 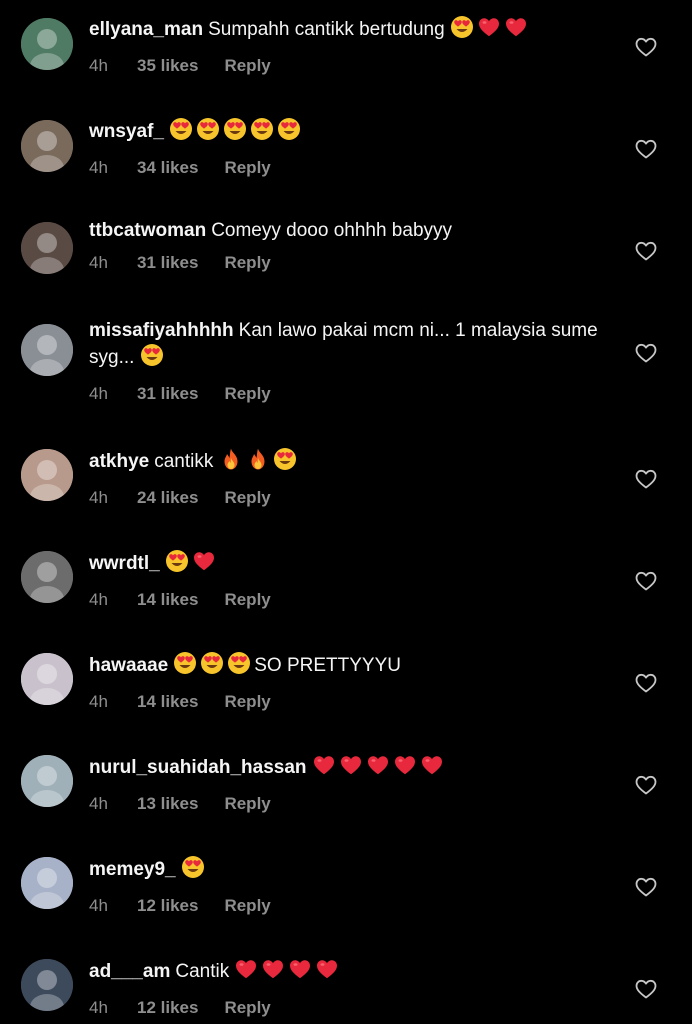 What do you see at coordinates (349, 498) in the screenshot?
I see `comment-meta: 4h 24 likes Reply` at bounding box center [349, 498].